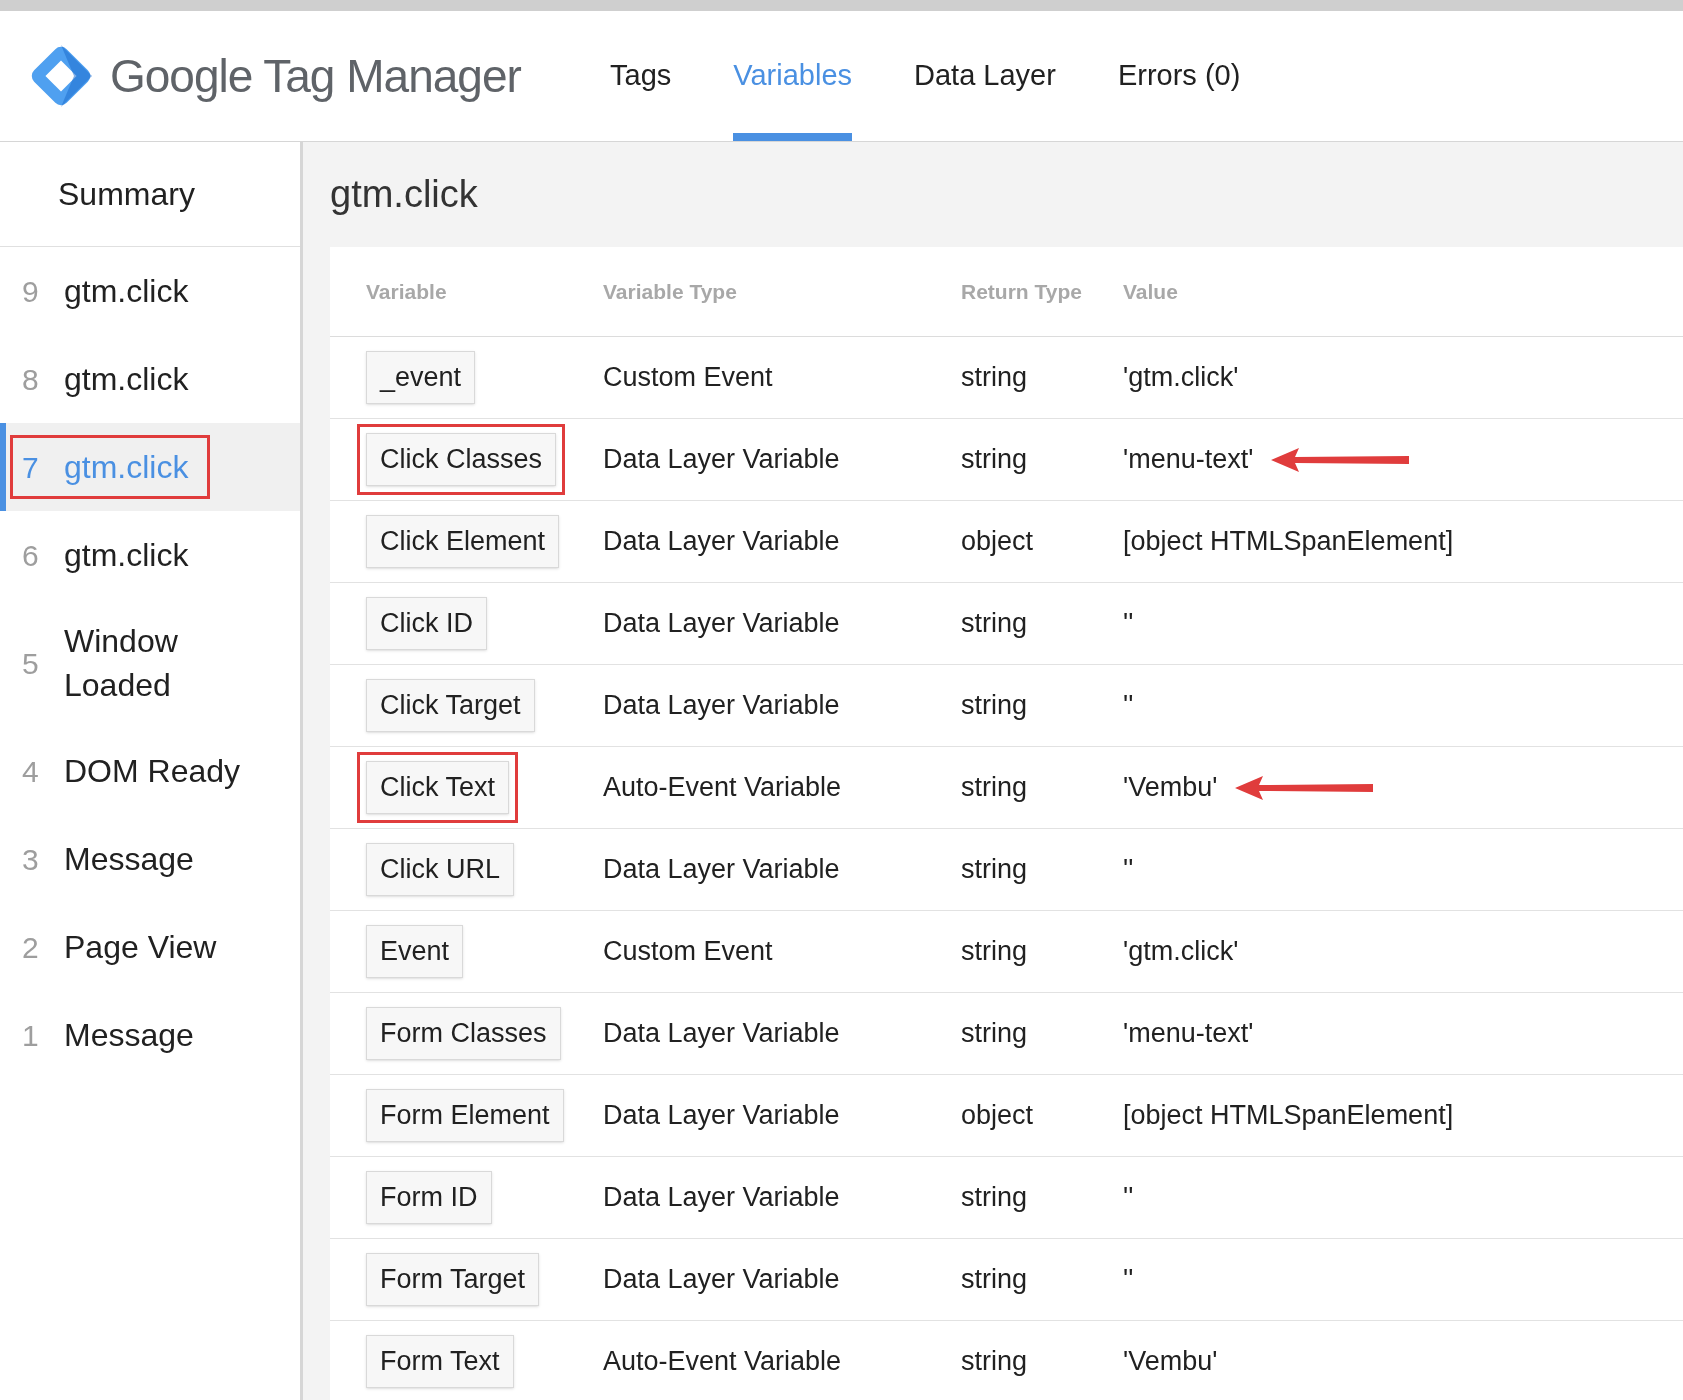  What do you see at coordinates (450, 705) in the screenshot?
I see `variable-chip: Click Target` at bounding box center [450, 705].